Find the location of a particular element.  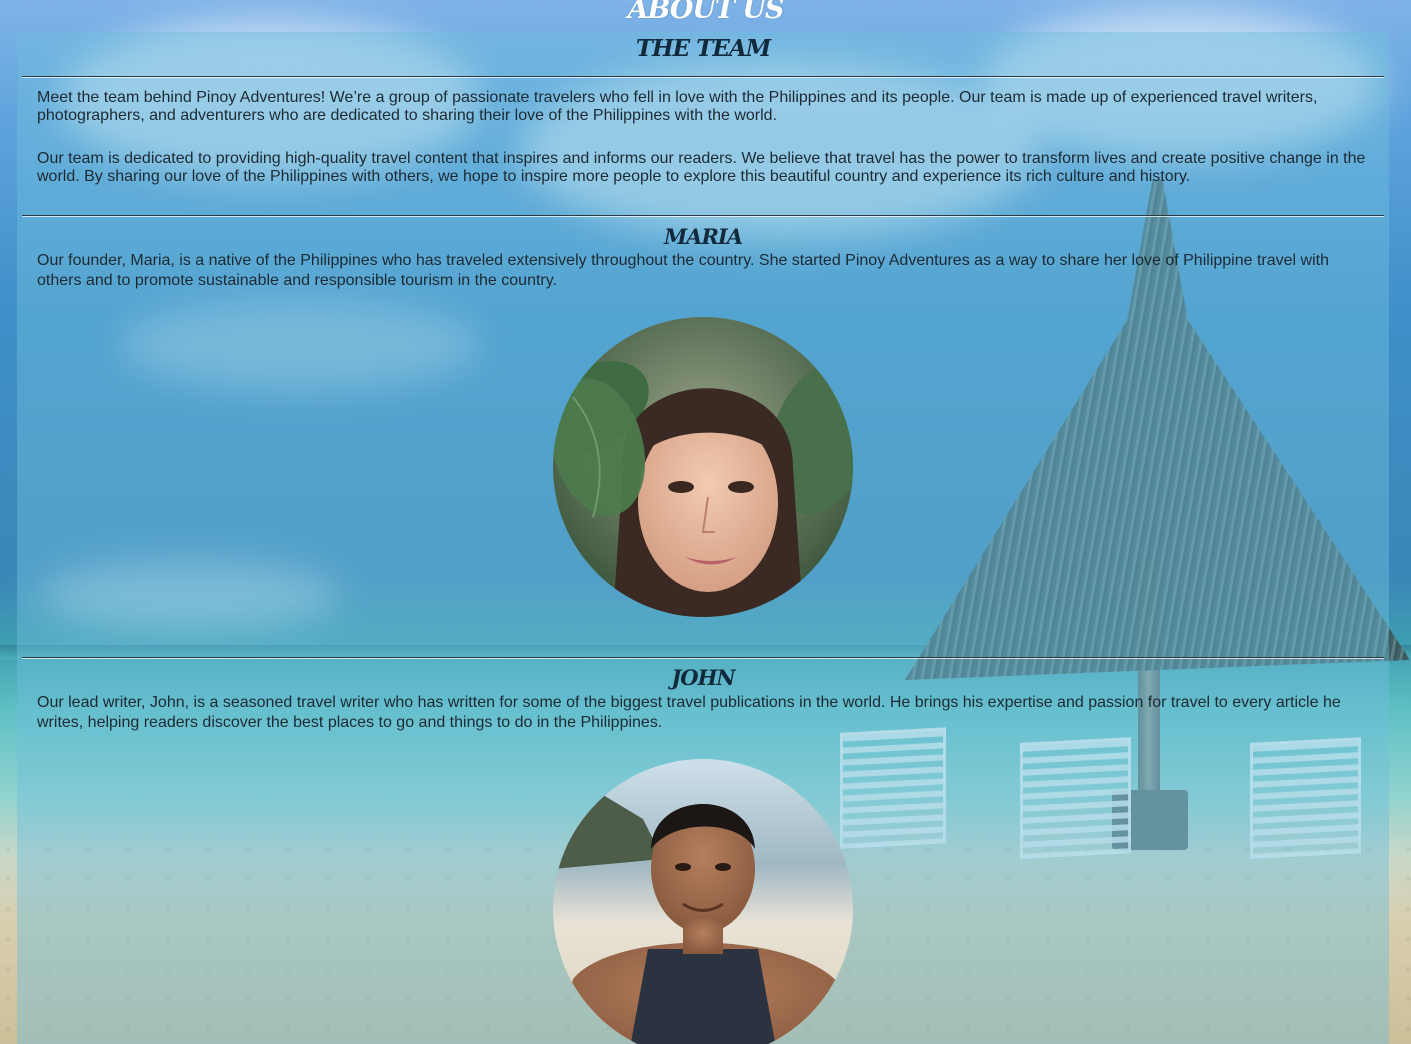

john-avatar is located at coordinates (703, 901).